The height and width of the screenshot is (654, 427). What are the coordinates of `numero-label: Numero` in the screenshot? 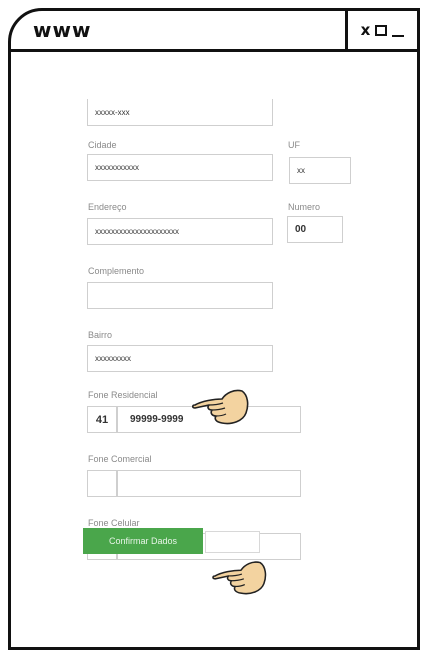 It's located at (304, 207).